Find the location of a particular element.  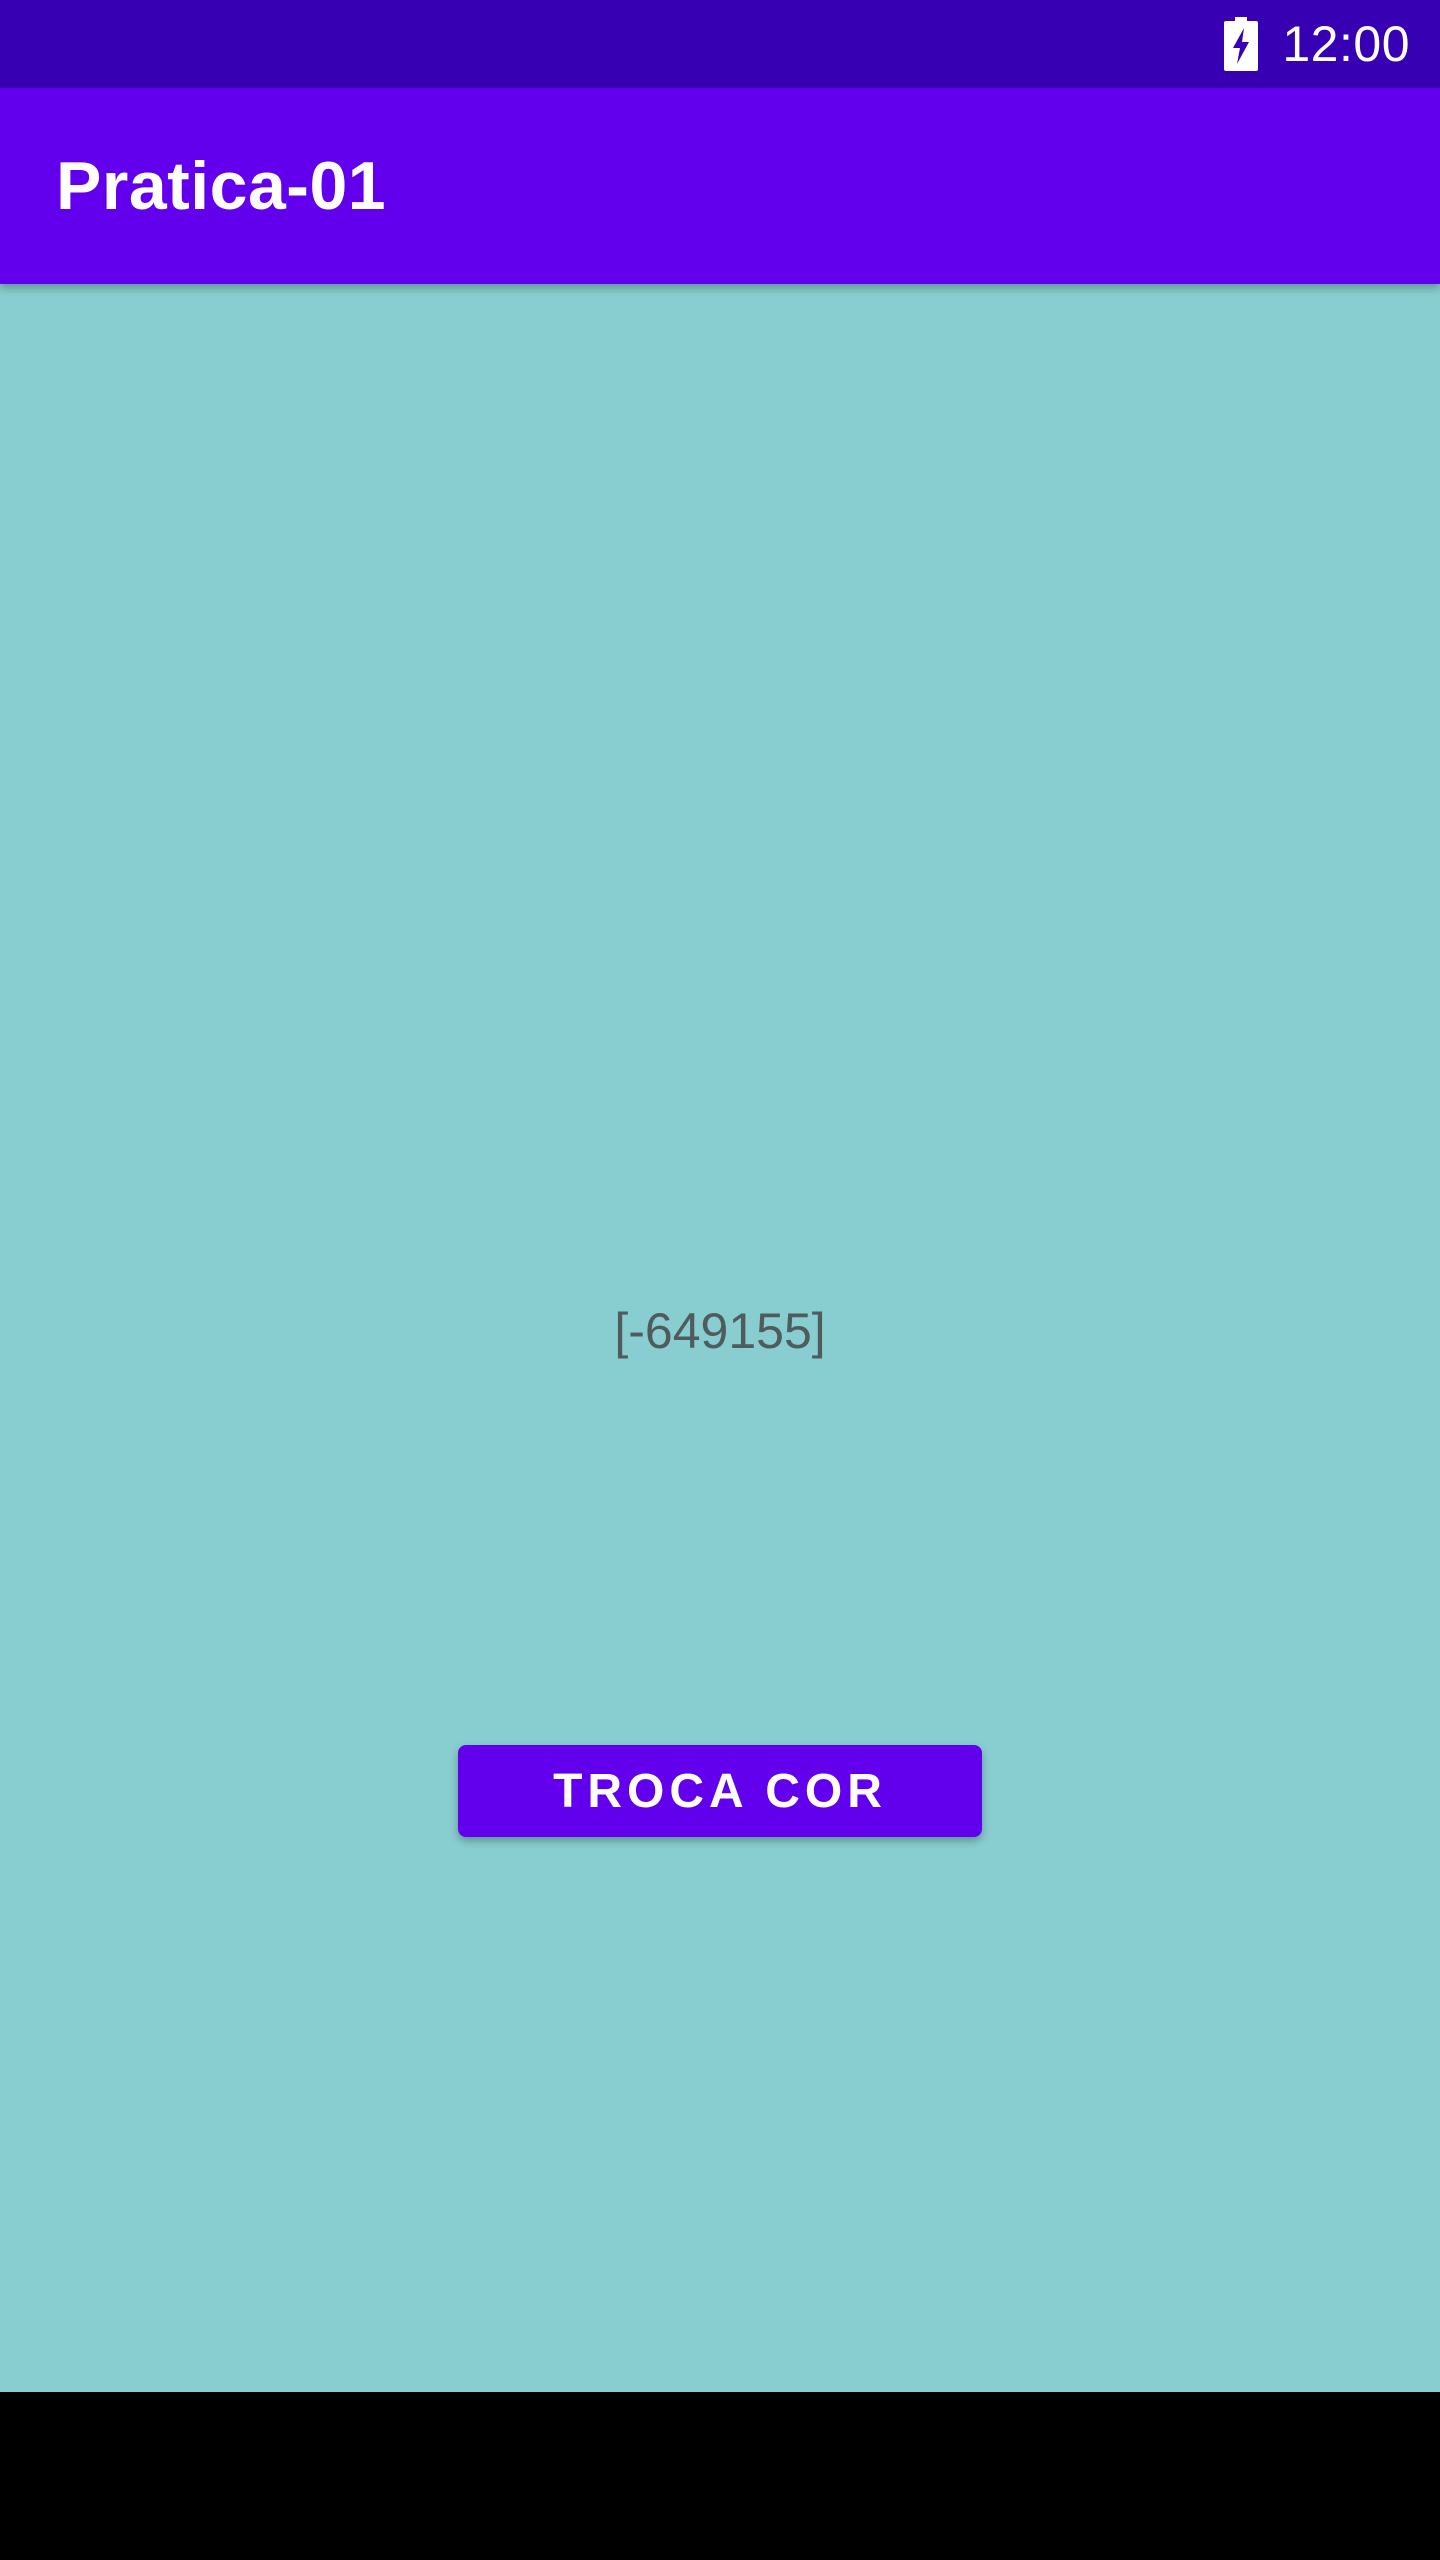

status-indicators: 12:00 is located at coordinates (1317, 44).